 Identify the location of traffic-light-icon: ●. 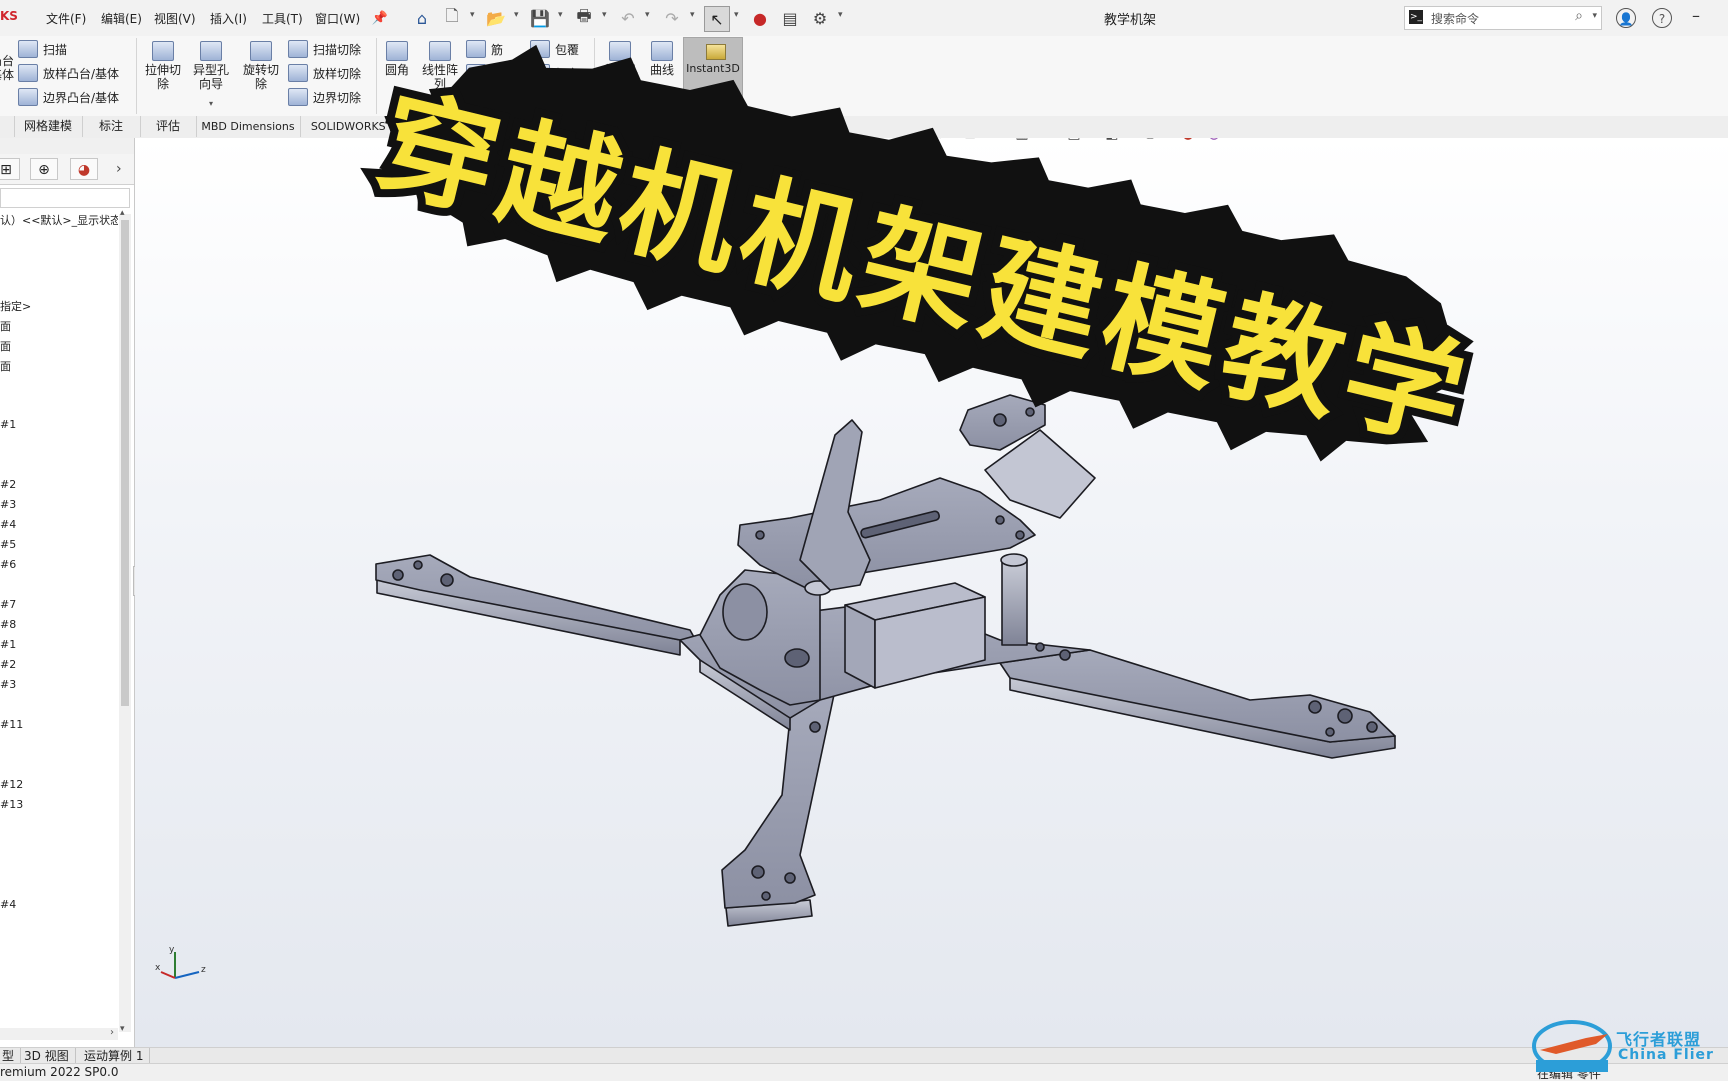
(760, 18).